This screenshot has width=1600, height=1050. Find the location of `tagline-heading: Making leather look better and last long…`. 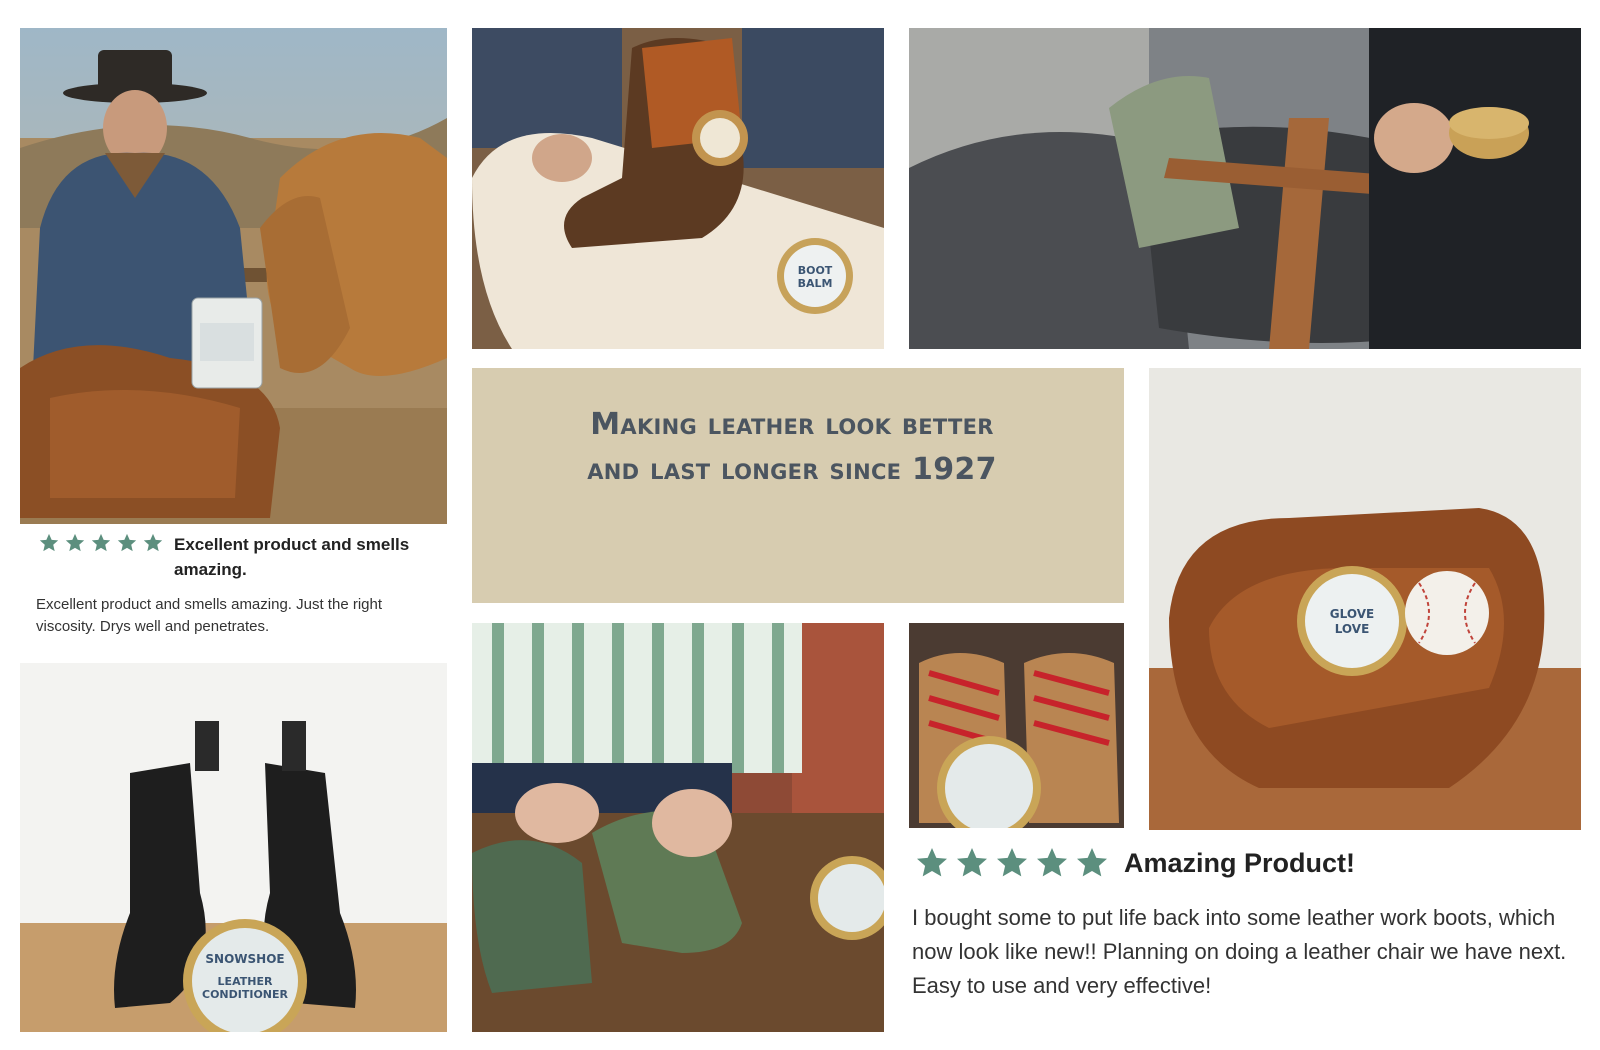

tagline-heading: Making leather look better and last long… is located at coordinates (792, 447).